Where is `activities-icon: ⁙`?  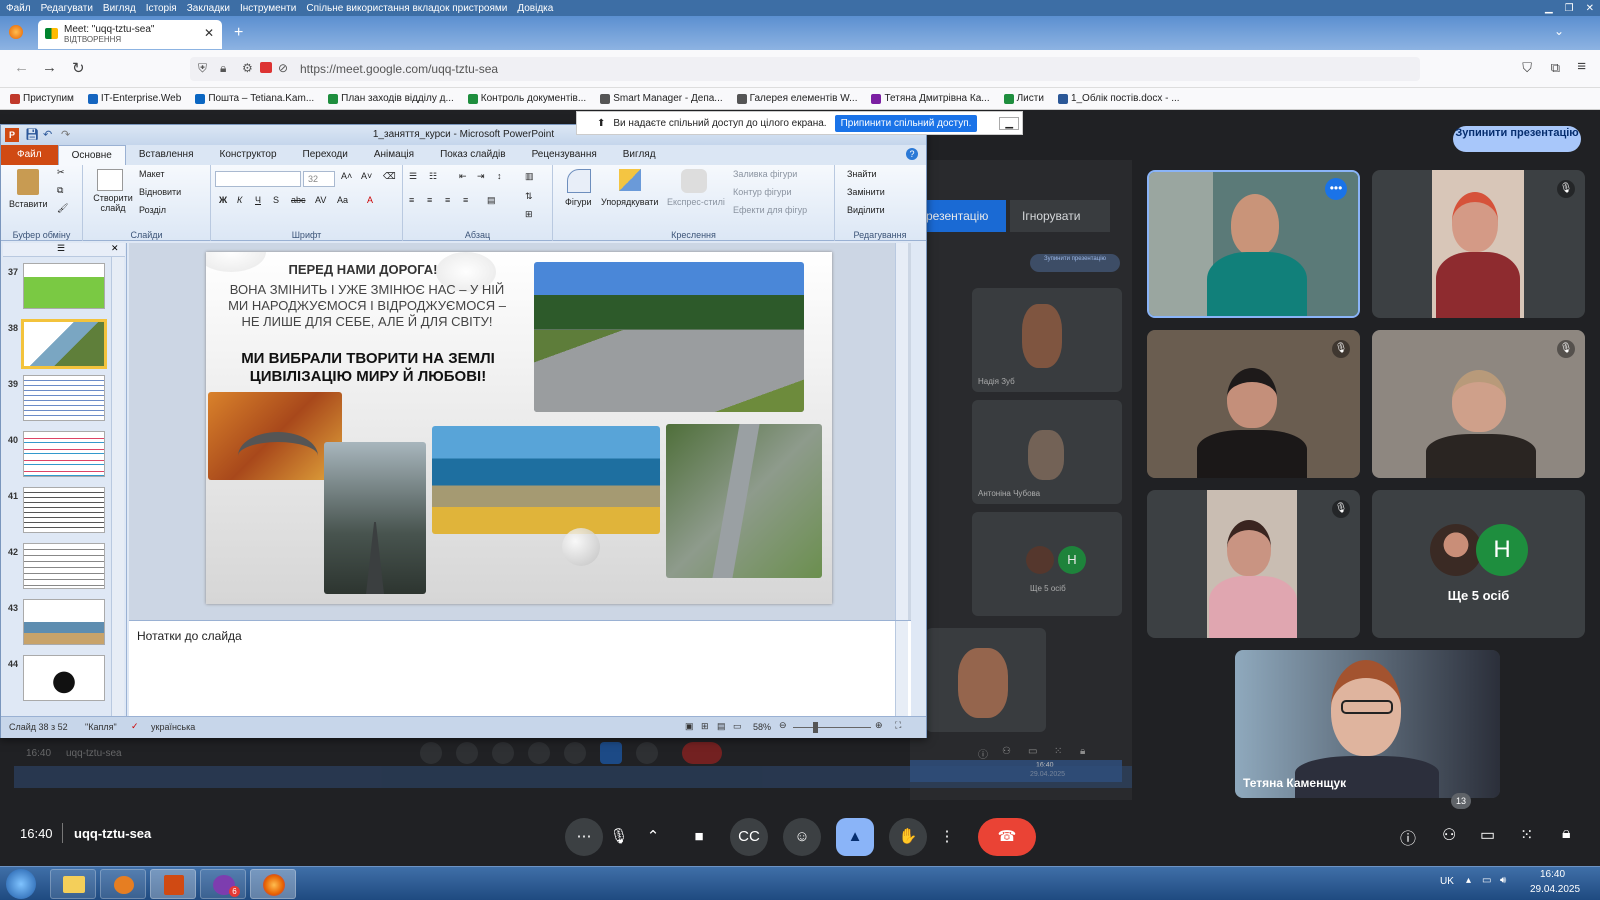
activities-icon: ⁙ is located at coordinates (1526, 835).